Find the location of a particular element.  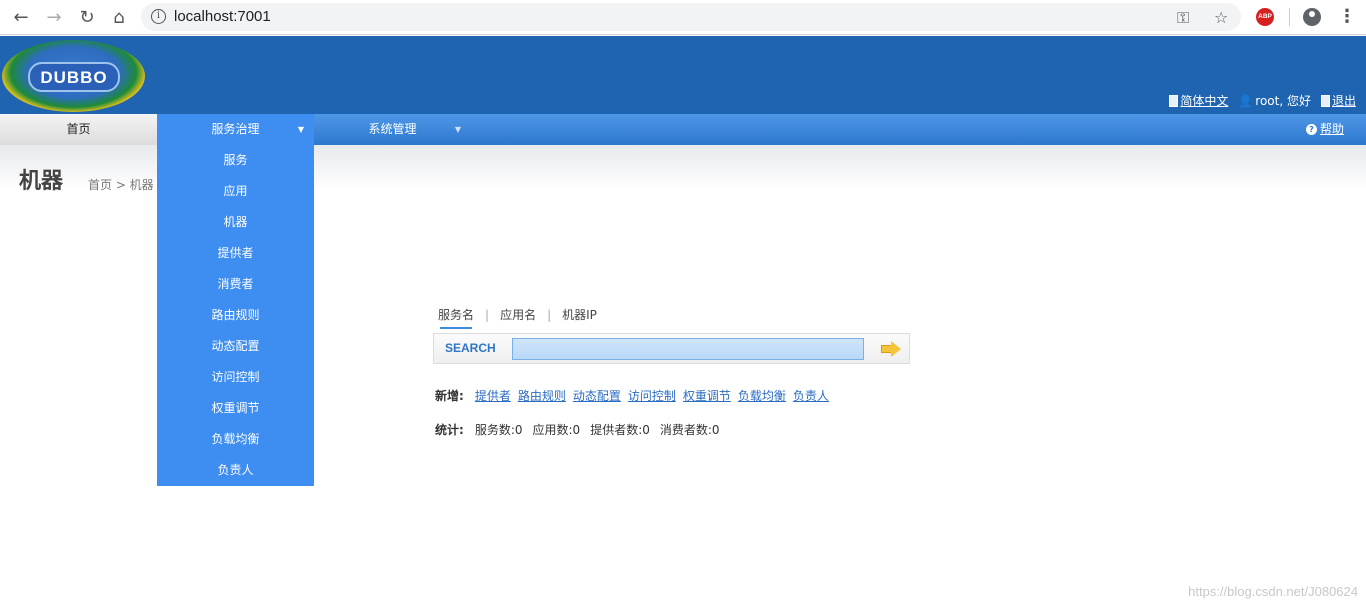

address-bar: i localhost:7001 ⚿ ☆ is located at coordinates (691, 17).